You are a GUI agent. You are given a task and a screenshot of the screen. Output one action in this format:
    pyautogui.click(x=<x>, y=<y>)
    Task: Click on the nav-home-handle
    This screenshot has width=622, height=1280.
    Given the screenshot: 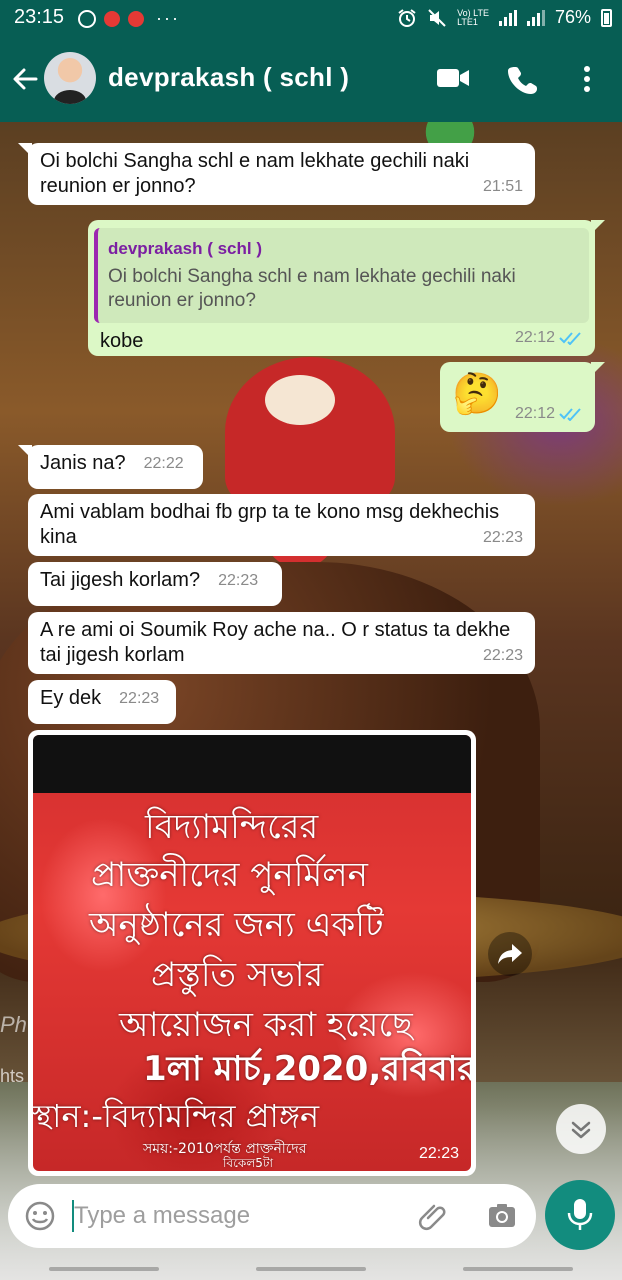 What is the action you would take?
    pyautogui.click(x=310, y=1269)
    